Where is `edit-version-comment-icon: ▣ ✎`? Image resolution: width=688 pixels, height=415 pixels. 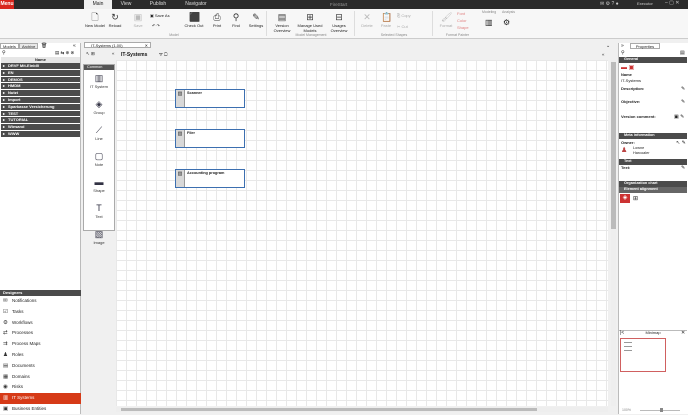
edit-version-comment-icon: ▣ ✎ is located at coordinates (679, 117).